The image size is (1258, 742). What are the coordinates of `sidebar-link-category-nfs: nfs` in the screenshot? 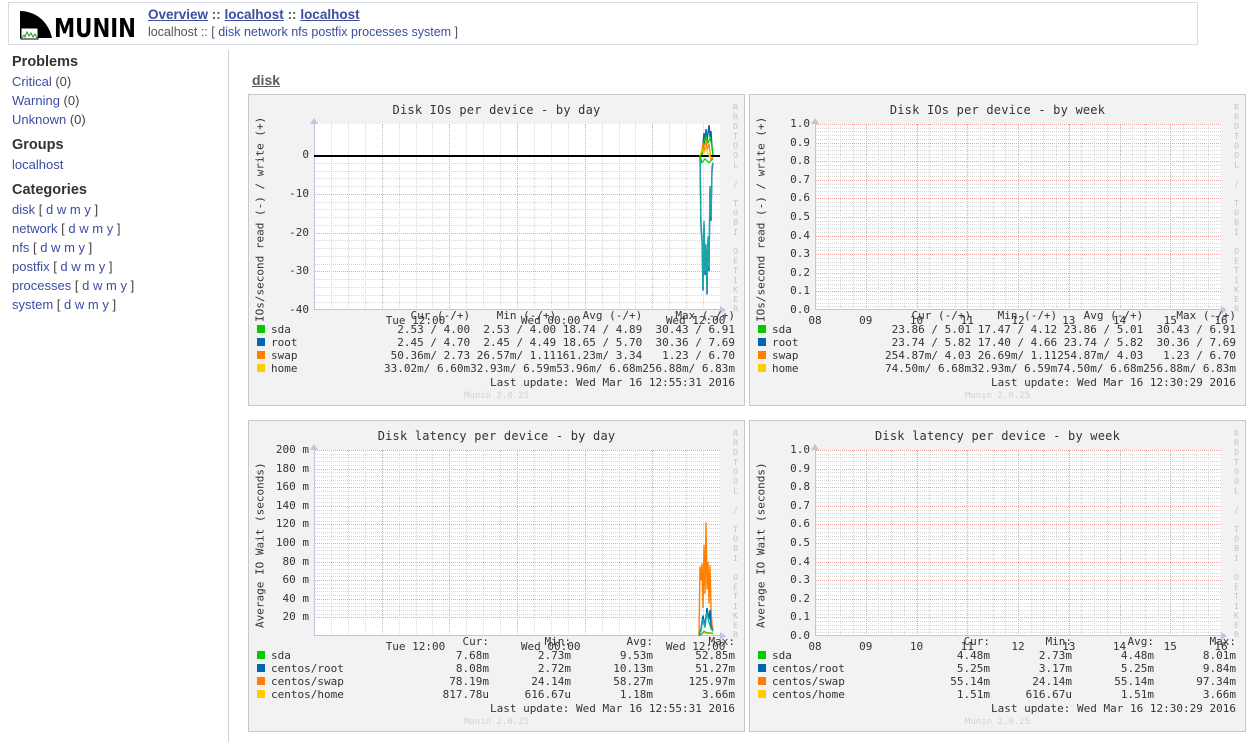 It's located at (20, 247).